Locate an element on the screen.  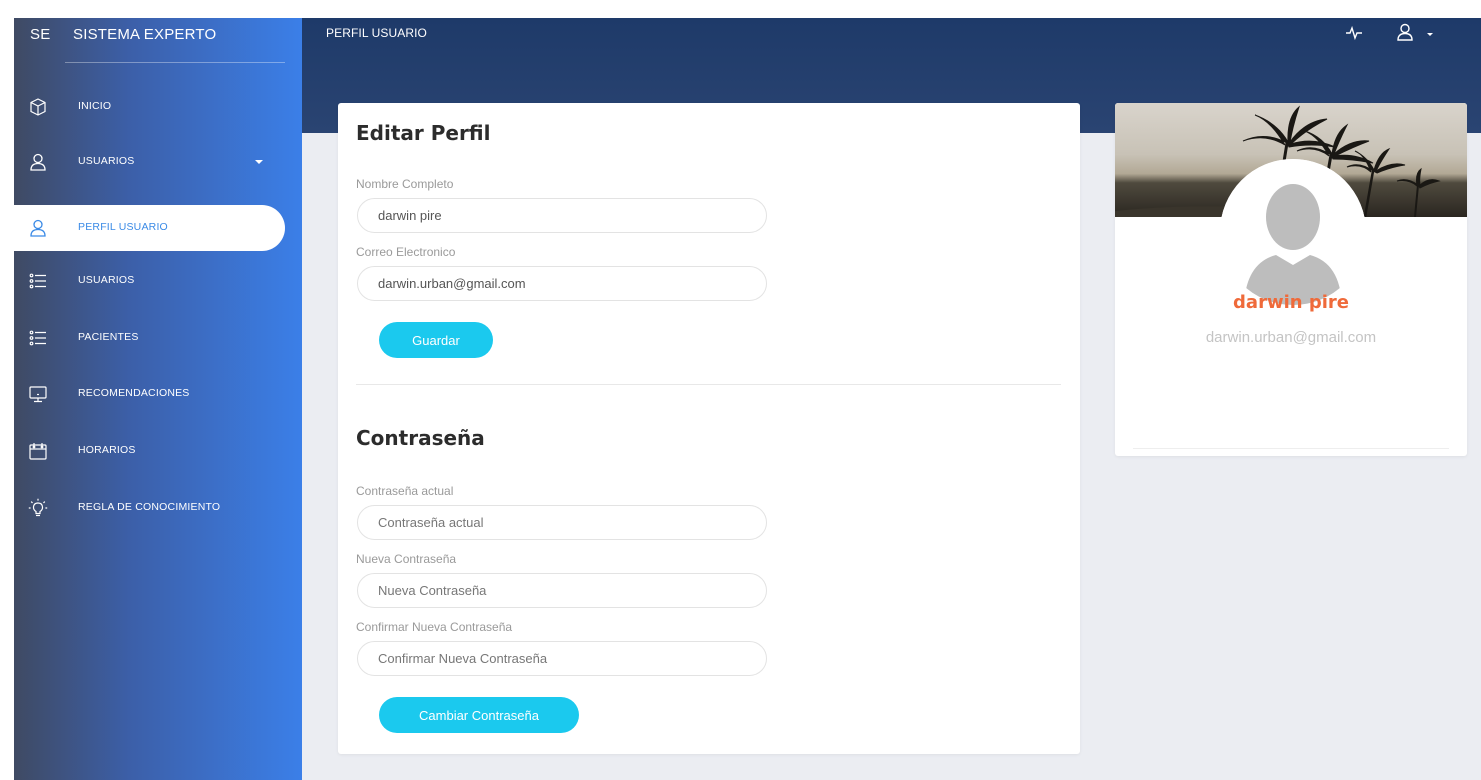
sidebar-item-pacientes: PACIENTES is located at coordinates (158, 338).